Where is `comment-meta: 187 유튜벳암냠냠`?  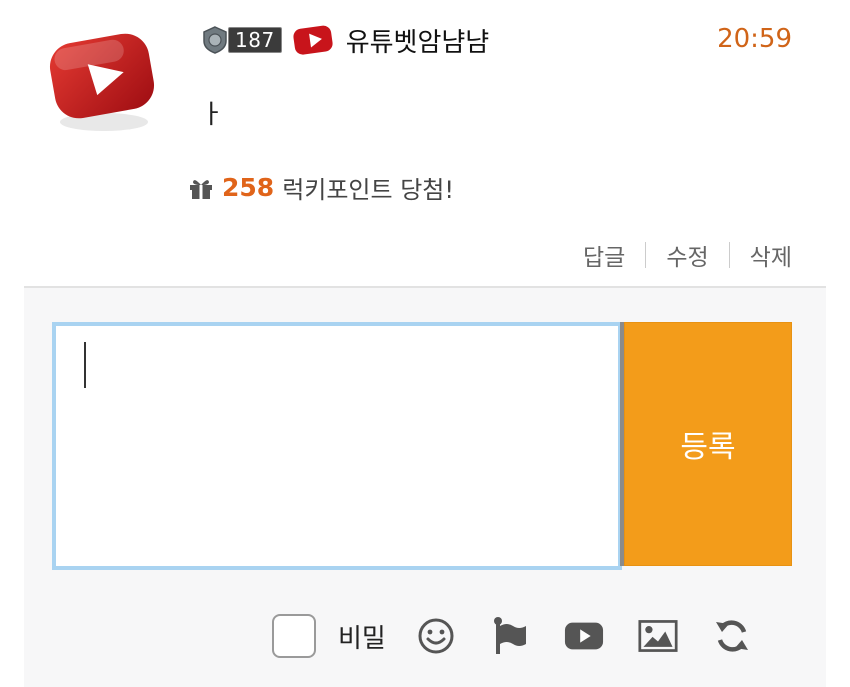 comment-meta: 187 유튜벳암냠냠 is located at coordinates (344, 40).